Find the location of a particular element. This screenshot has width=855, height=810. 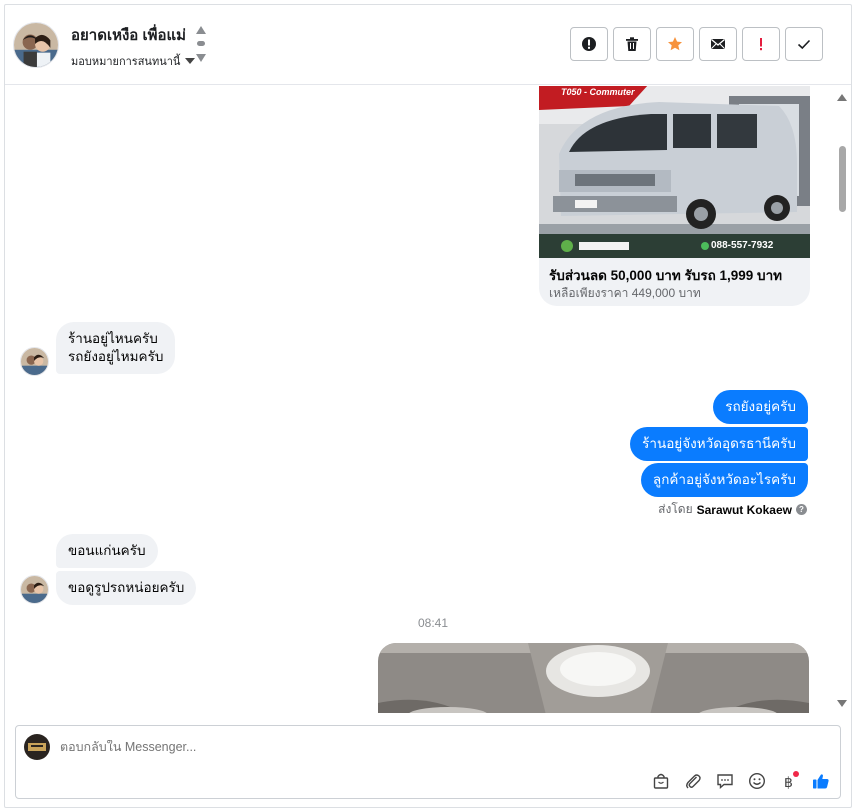

incoming-message: ขอดูรูปรถหน่อยครับ is located at coordinates (126, 588).